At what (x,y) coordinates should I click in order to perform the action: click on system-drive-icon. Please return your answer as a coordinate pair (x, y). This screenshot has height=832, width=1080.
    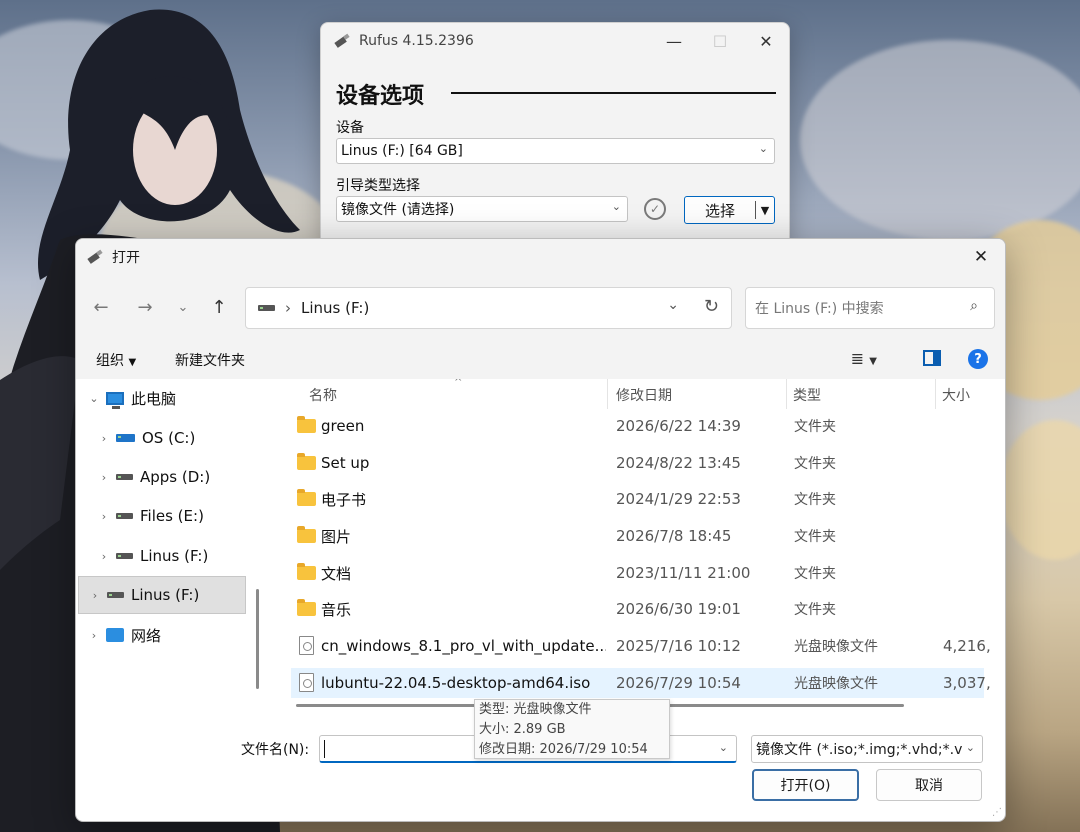
    Looking at the image, I should click on (125, 438).